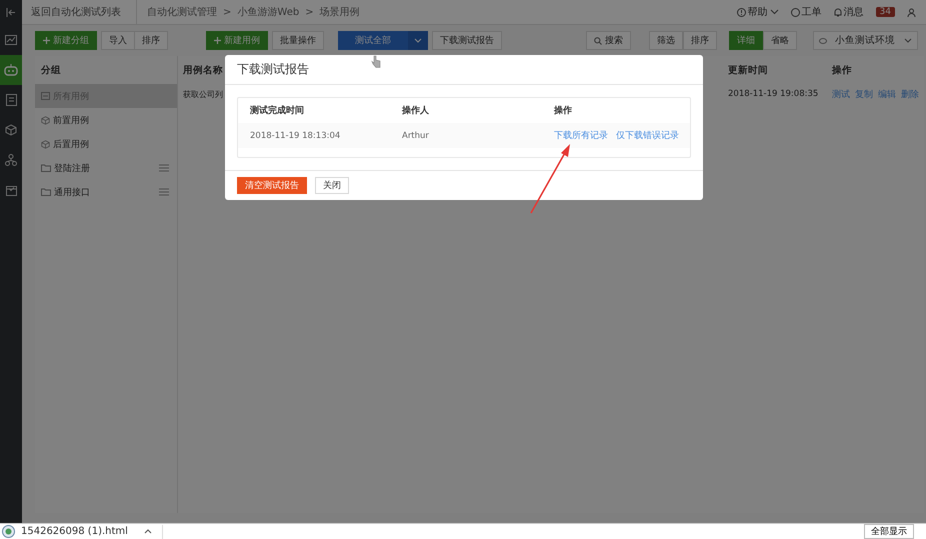  What do you see at coordinates (272, 185) in the screenshot?
I see `clear-report-button: 清空测试报告` at bounding box center [272, 185].